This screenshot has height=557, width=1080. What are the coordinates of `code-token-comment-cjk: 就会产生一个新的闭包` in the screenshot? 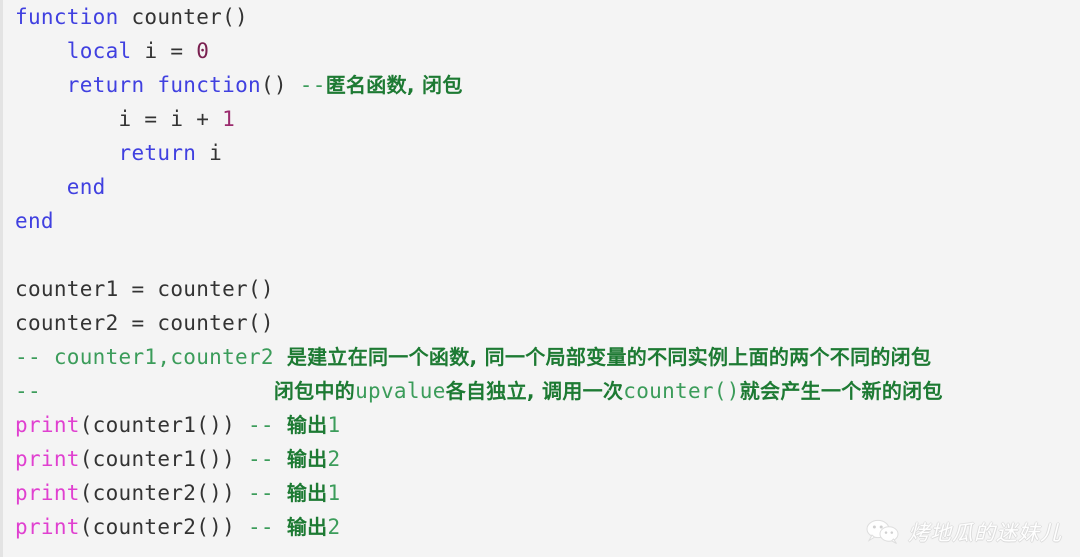 It's located at (841, 391).